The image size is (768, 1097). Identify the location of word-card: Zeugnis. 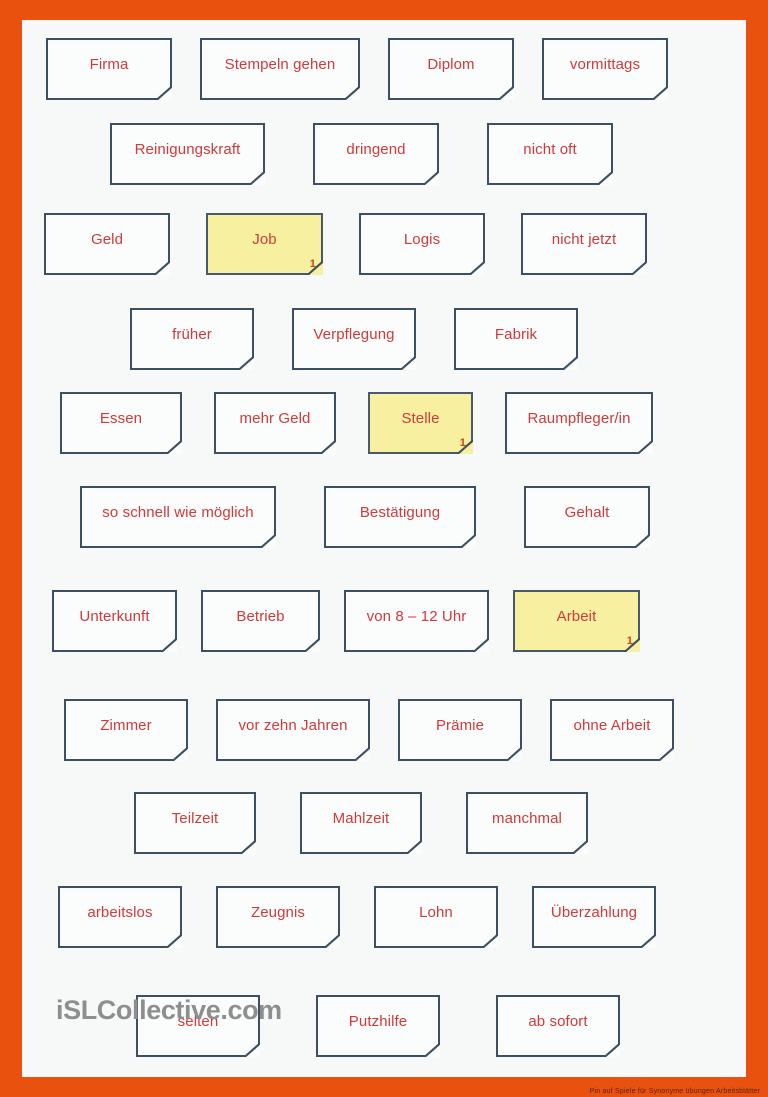
(278, 917).